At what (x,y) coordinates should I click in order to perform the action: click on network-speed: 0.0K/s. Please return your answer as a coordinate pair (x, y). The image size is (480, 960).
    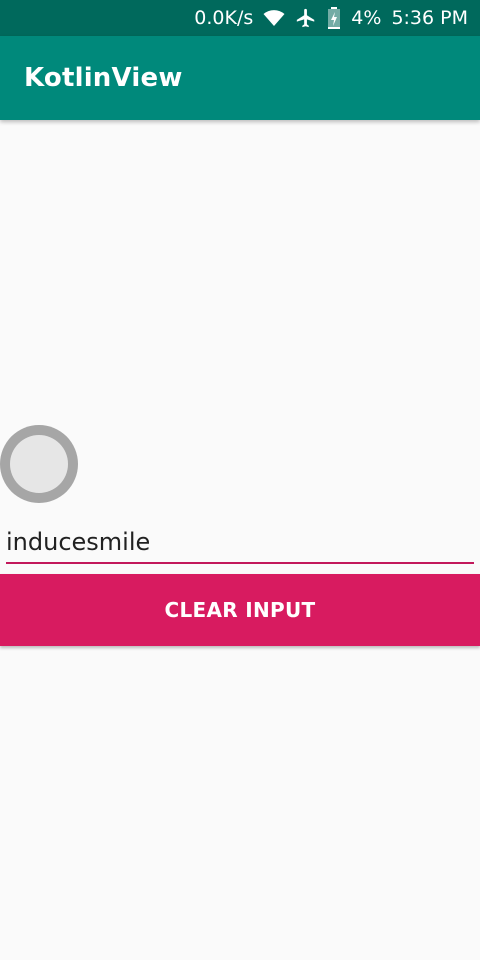
    Looking at the image, I should click on (224, 18).